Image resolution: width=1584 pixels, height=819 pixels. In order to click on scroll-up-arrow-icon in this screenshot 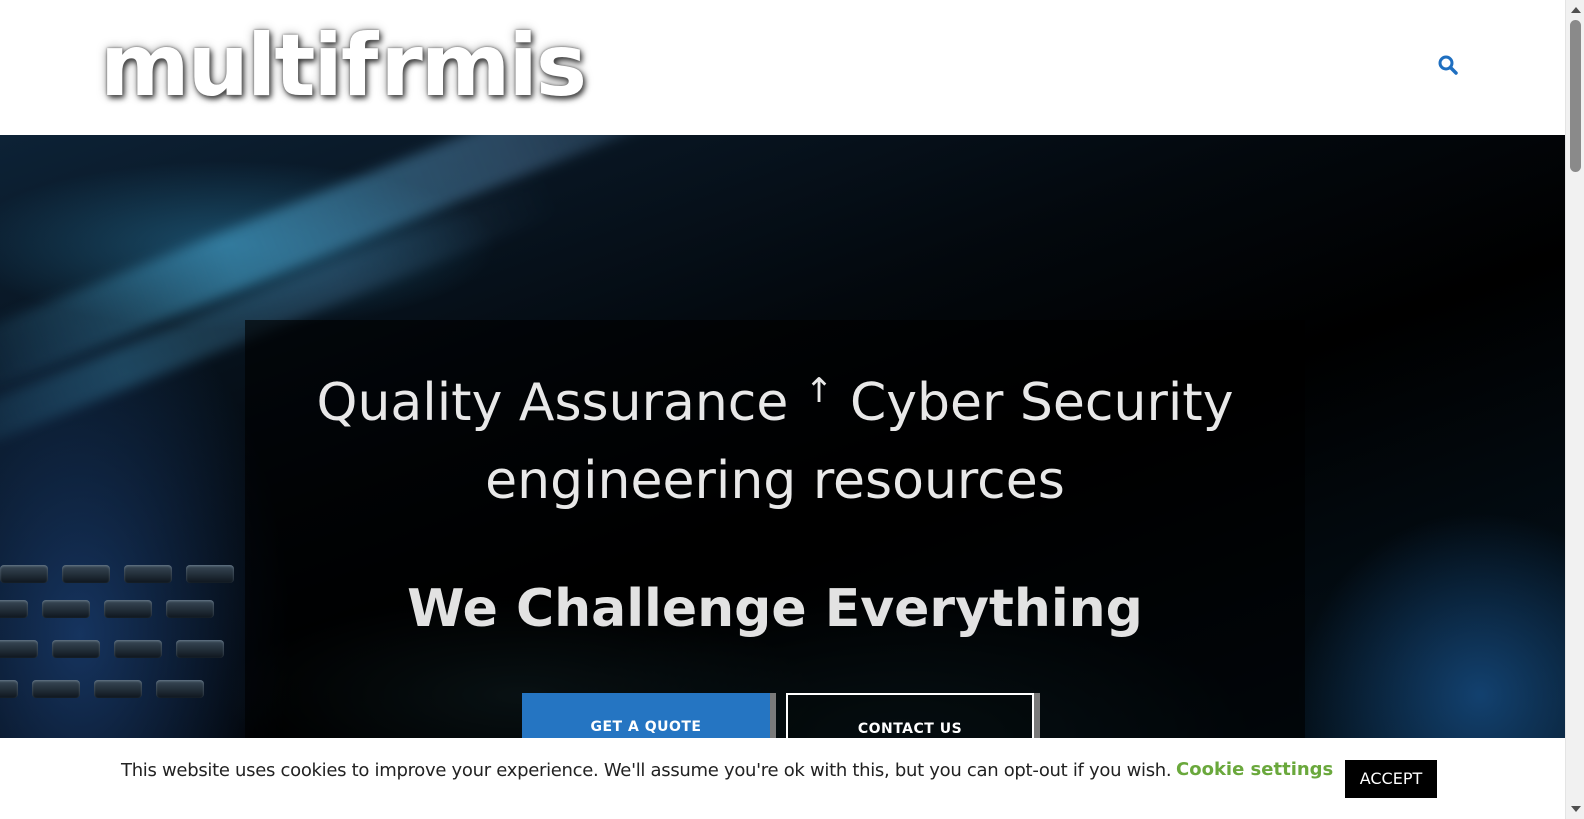, I will do `click(1576, 10)`.